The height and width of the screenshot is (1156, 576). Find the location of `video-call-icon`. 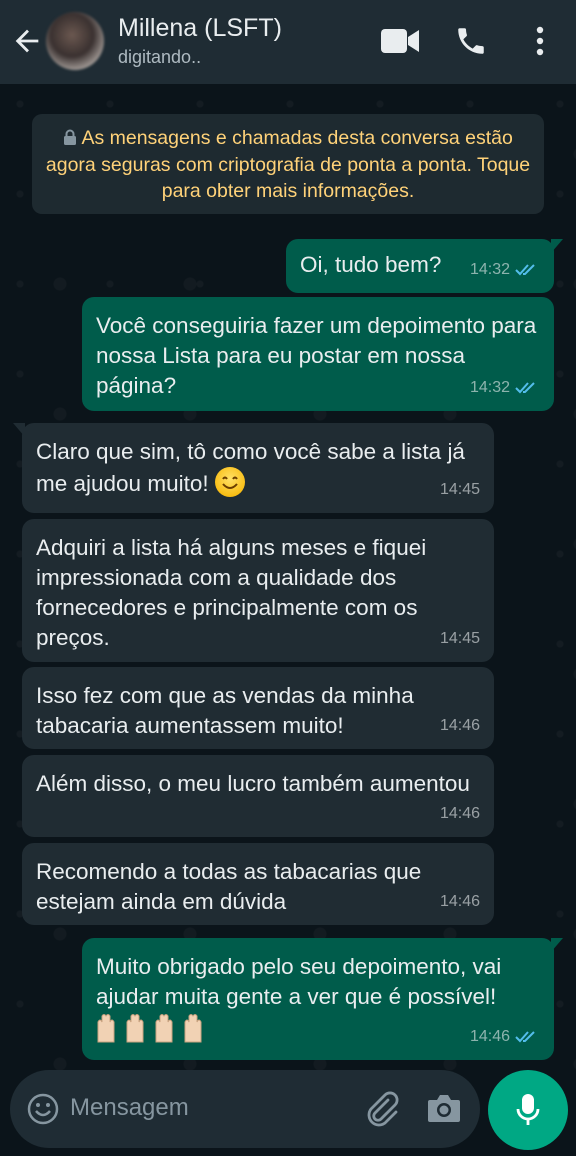

video-call-icon is located at coordinates (400, 41).